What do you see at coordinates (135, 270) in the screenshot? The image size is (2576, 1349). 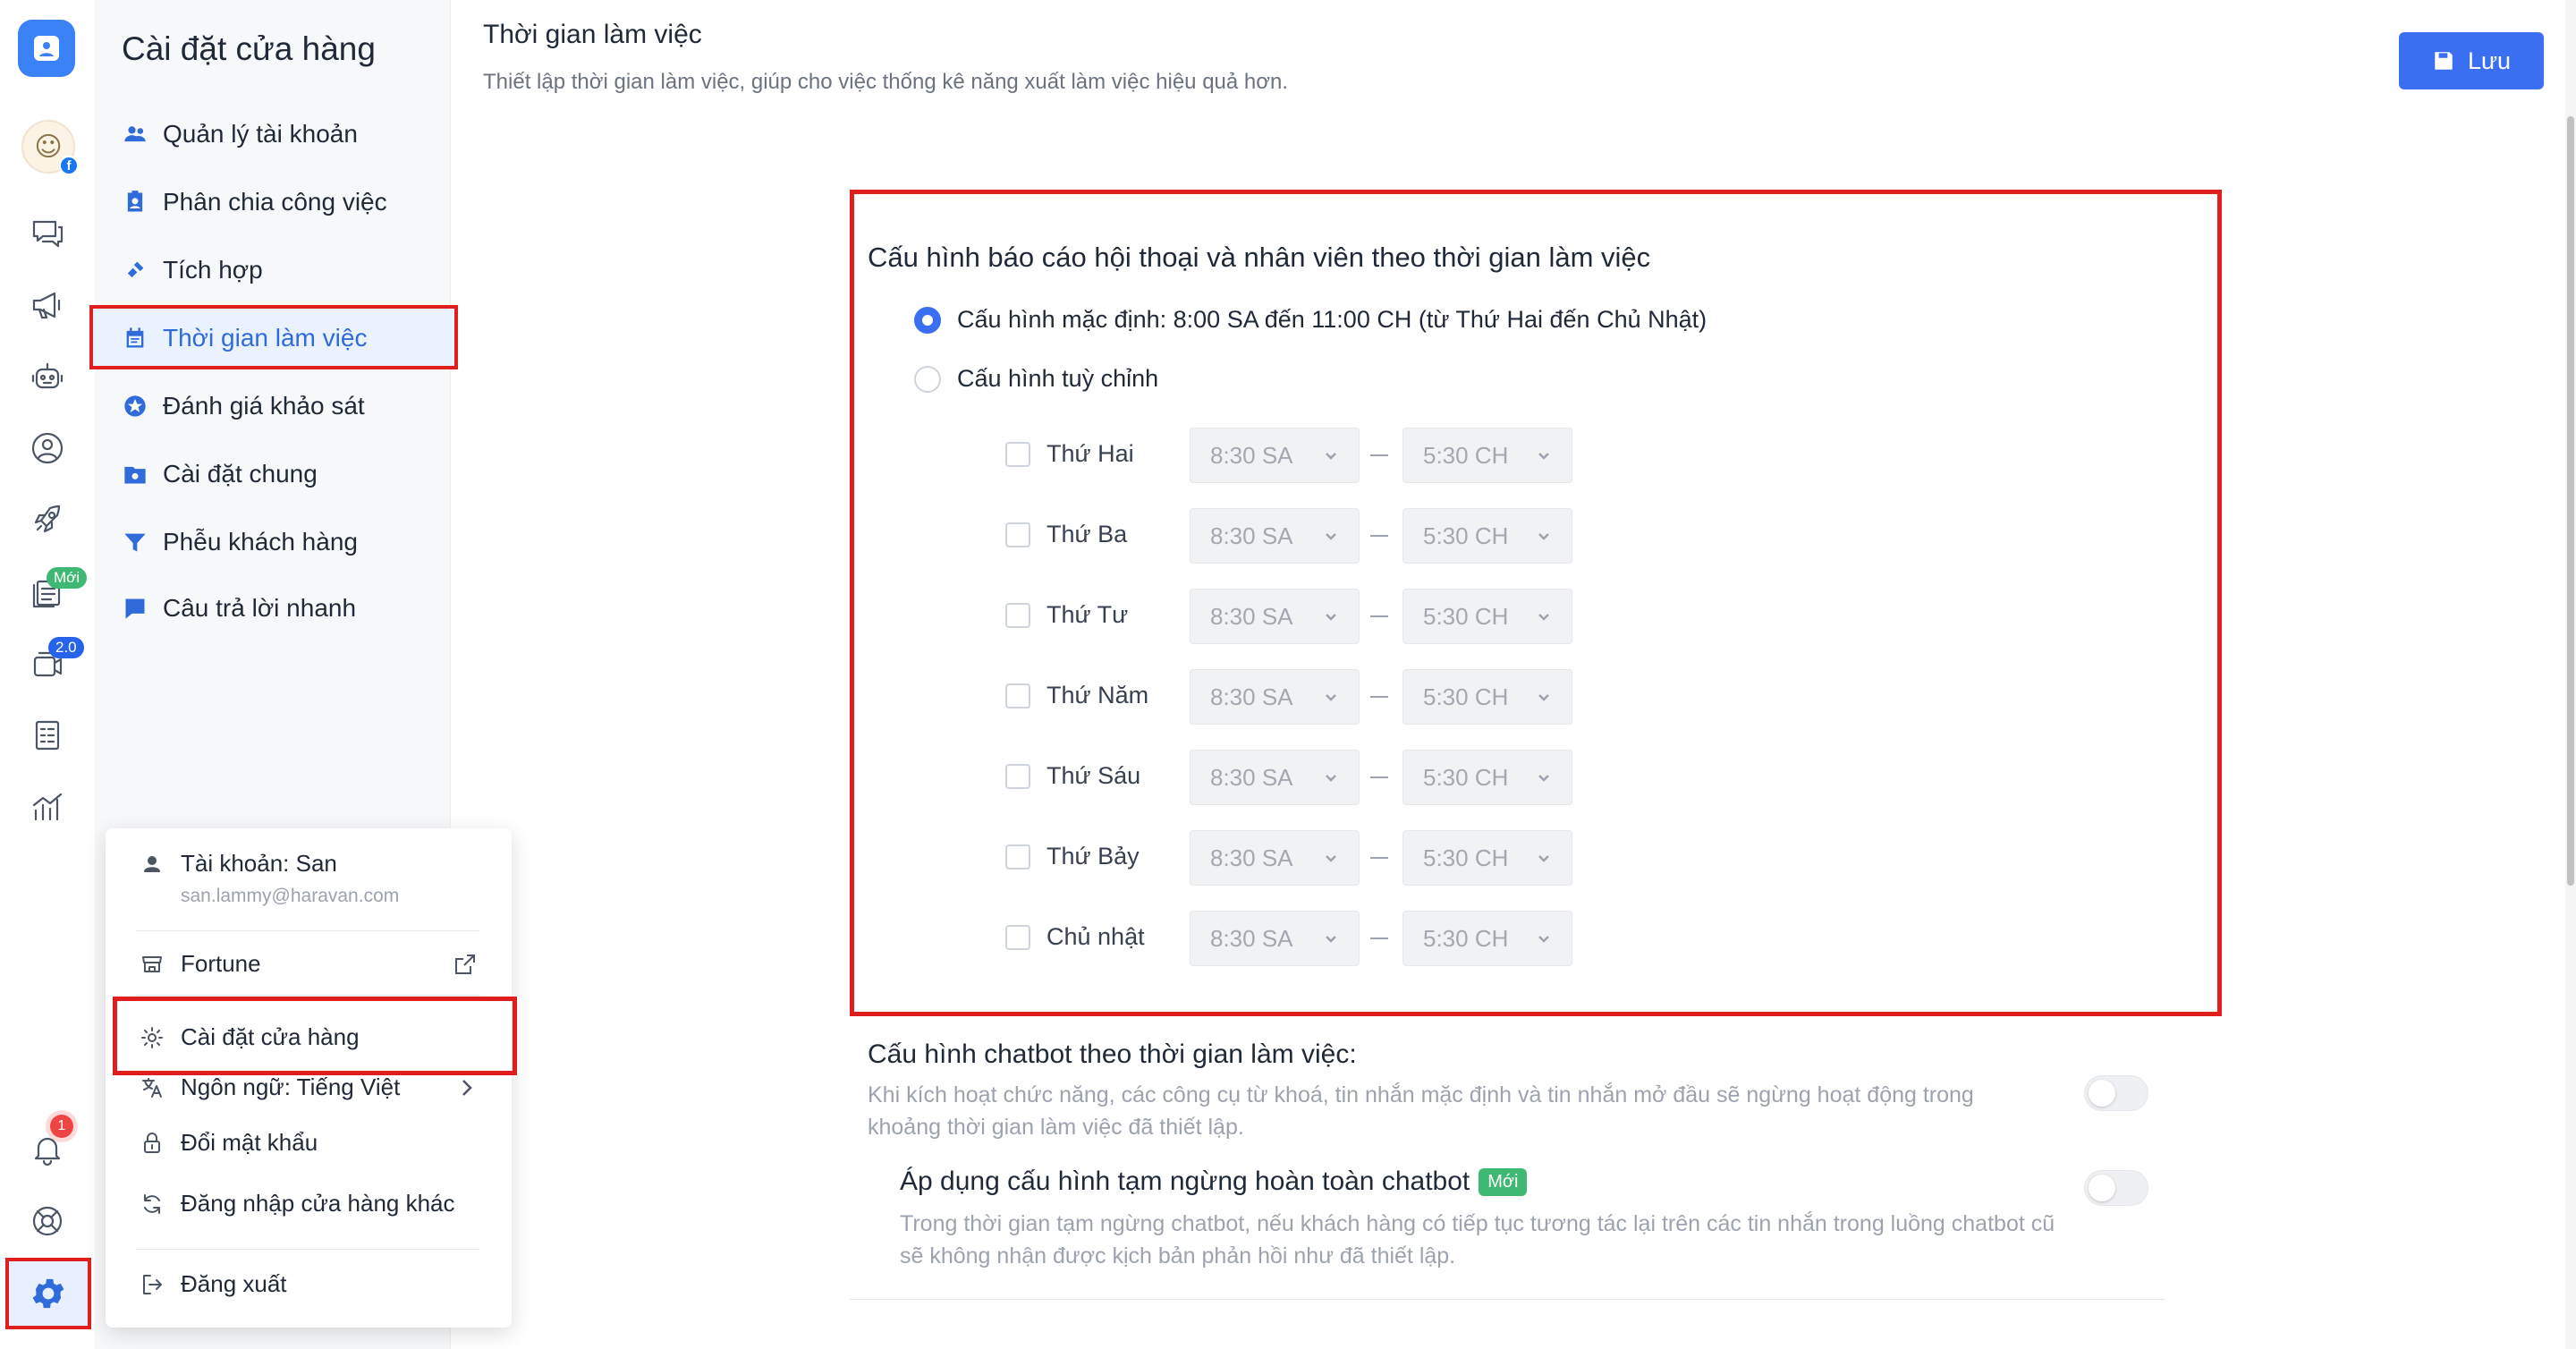 I see `plug-icon` at bounding box center [135, 270].